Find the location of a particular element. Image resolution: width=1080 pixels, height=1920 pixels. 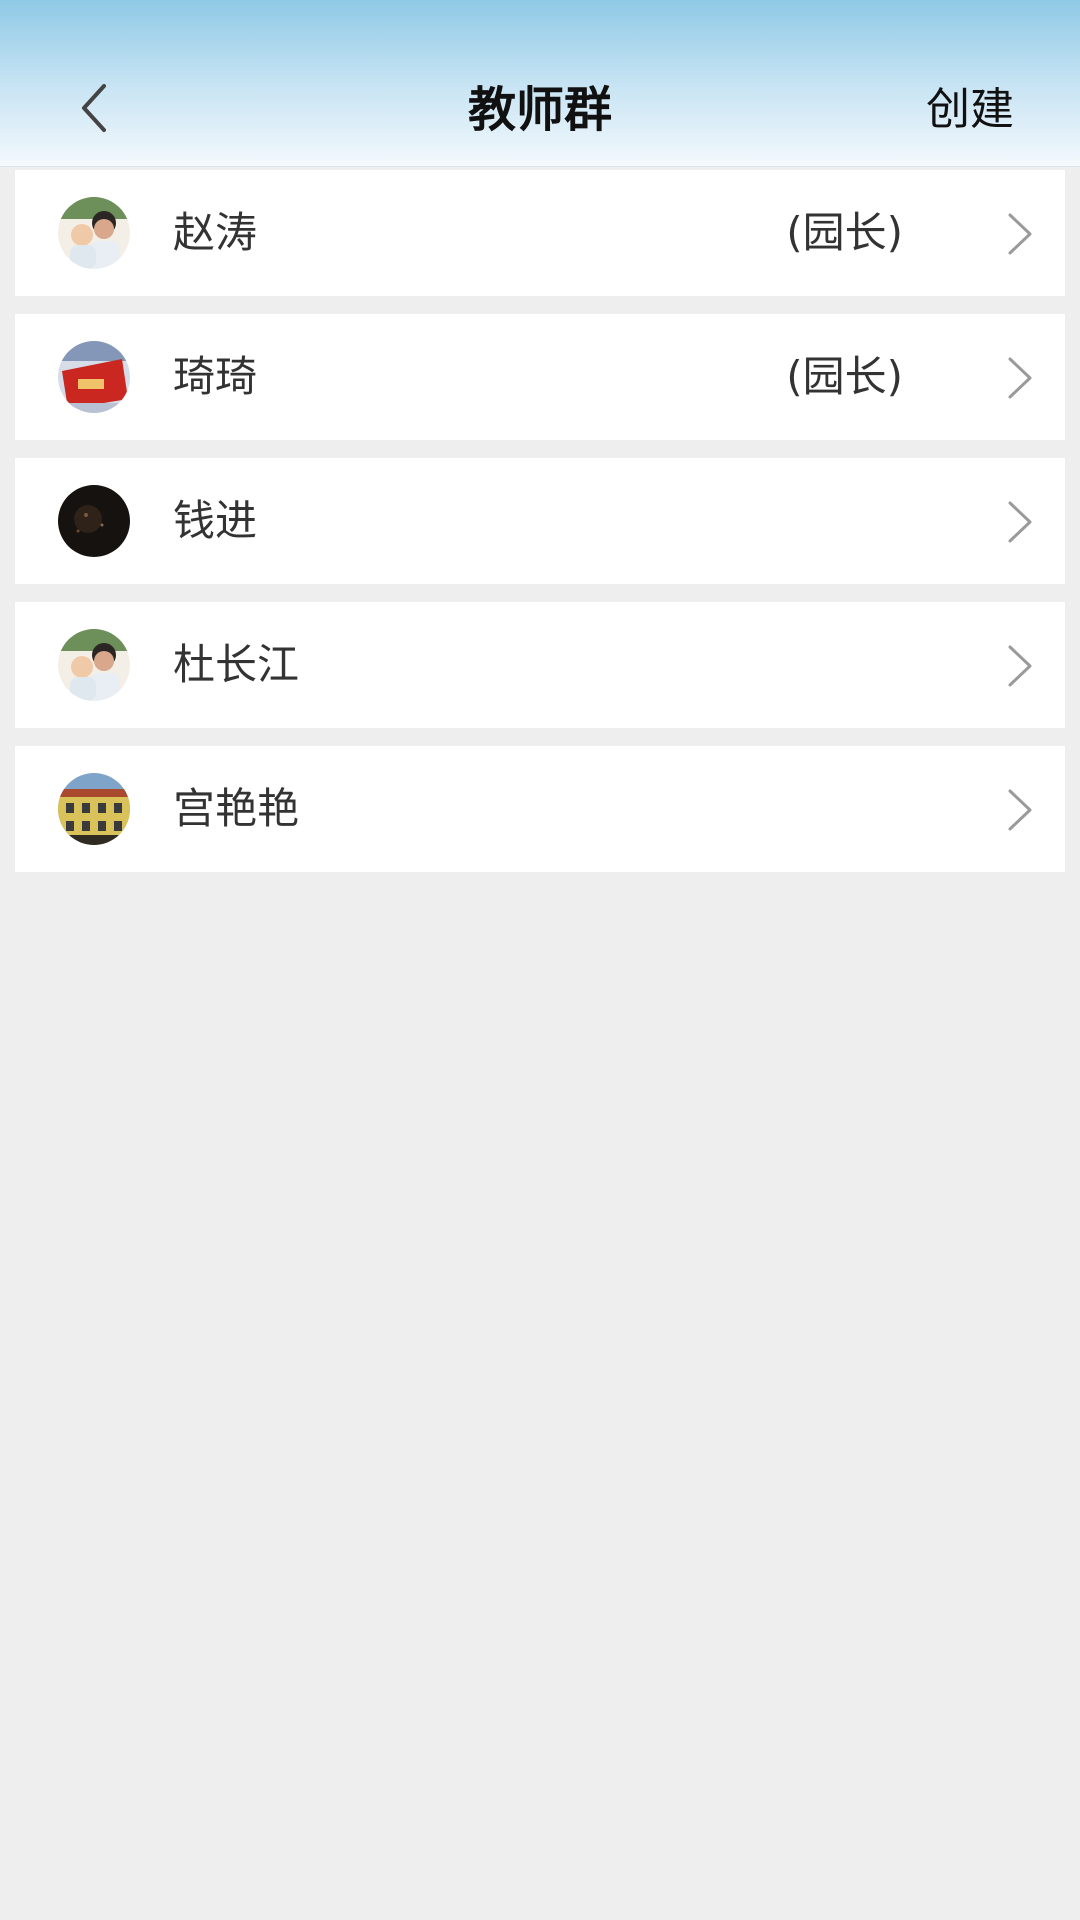

member-name: 琦琦 is located at coordinates (215, 376).